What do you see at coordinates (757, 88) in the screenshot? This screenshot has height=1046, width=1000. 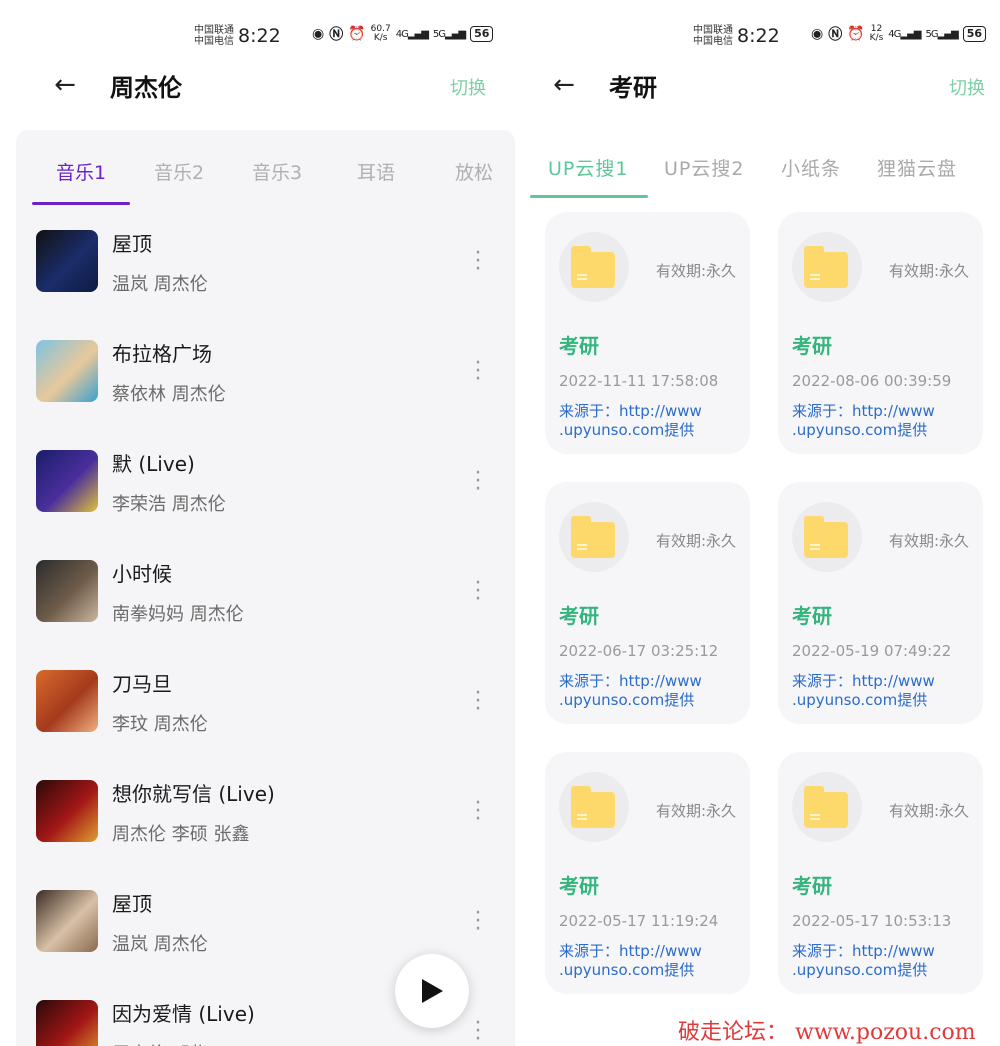 I see `header: ← 考研 切换` at bounding box center [757, 88].